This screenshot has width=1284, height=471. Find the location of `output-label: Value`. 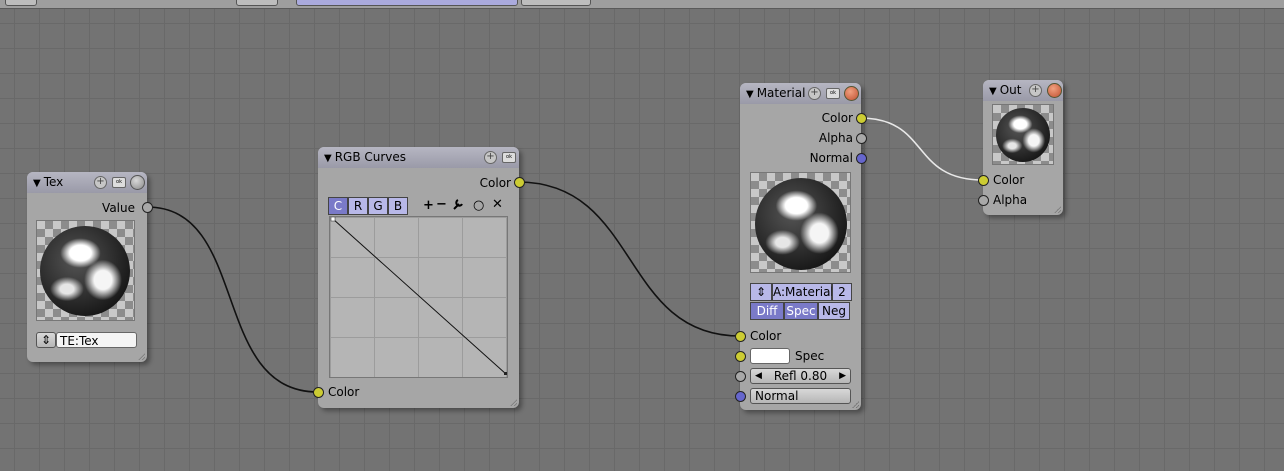

output-label: Value is located at coordinates (118, 208).